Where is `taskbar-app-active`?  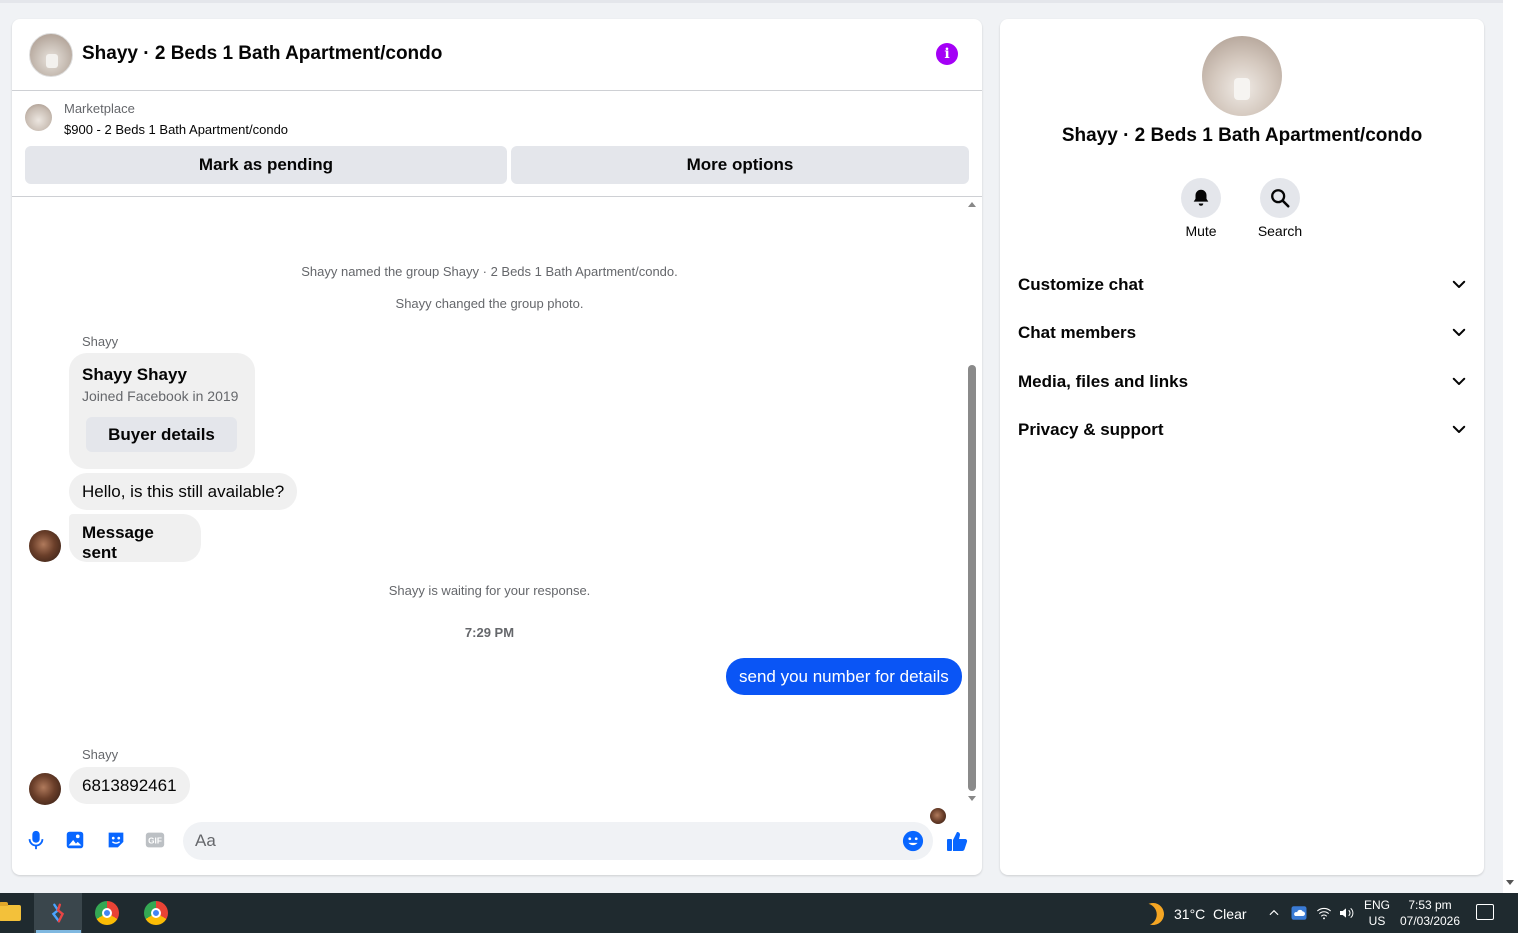
taskbar-app-active is located at coordinates (58, 913).